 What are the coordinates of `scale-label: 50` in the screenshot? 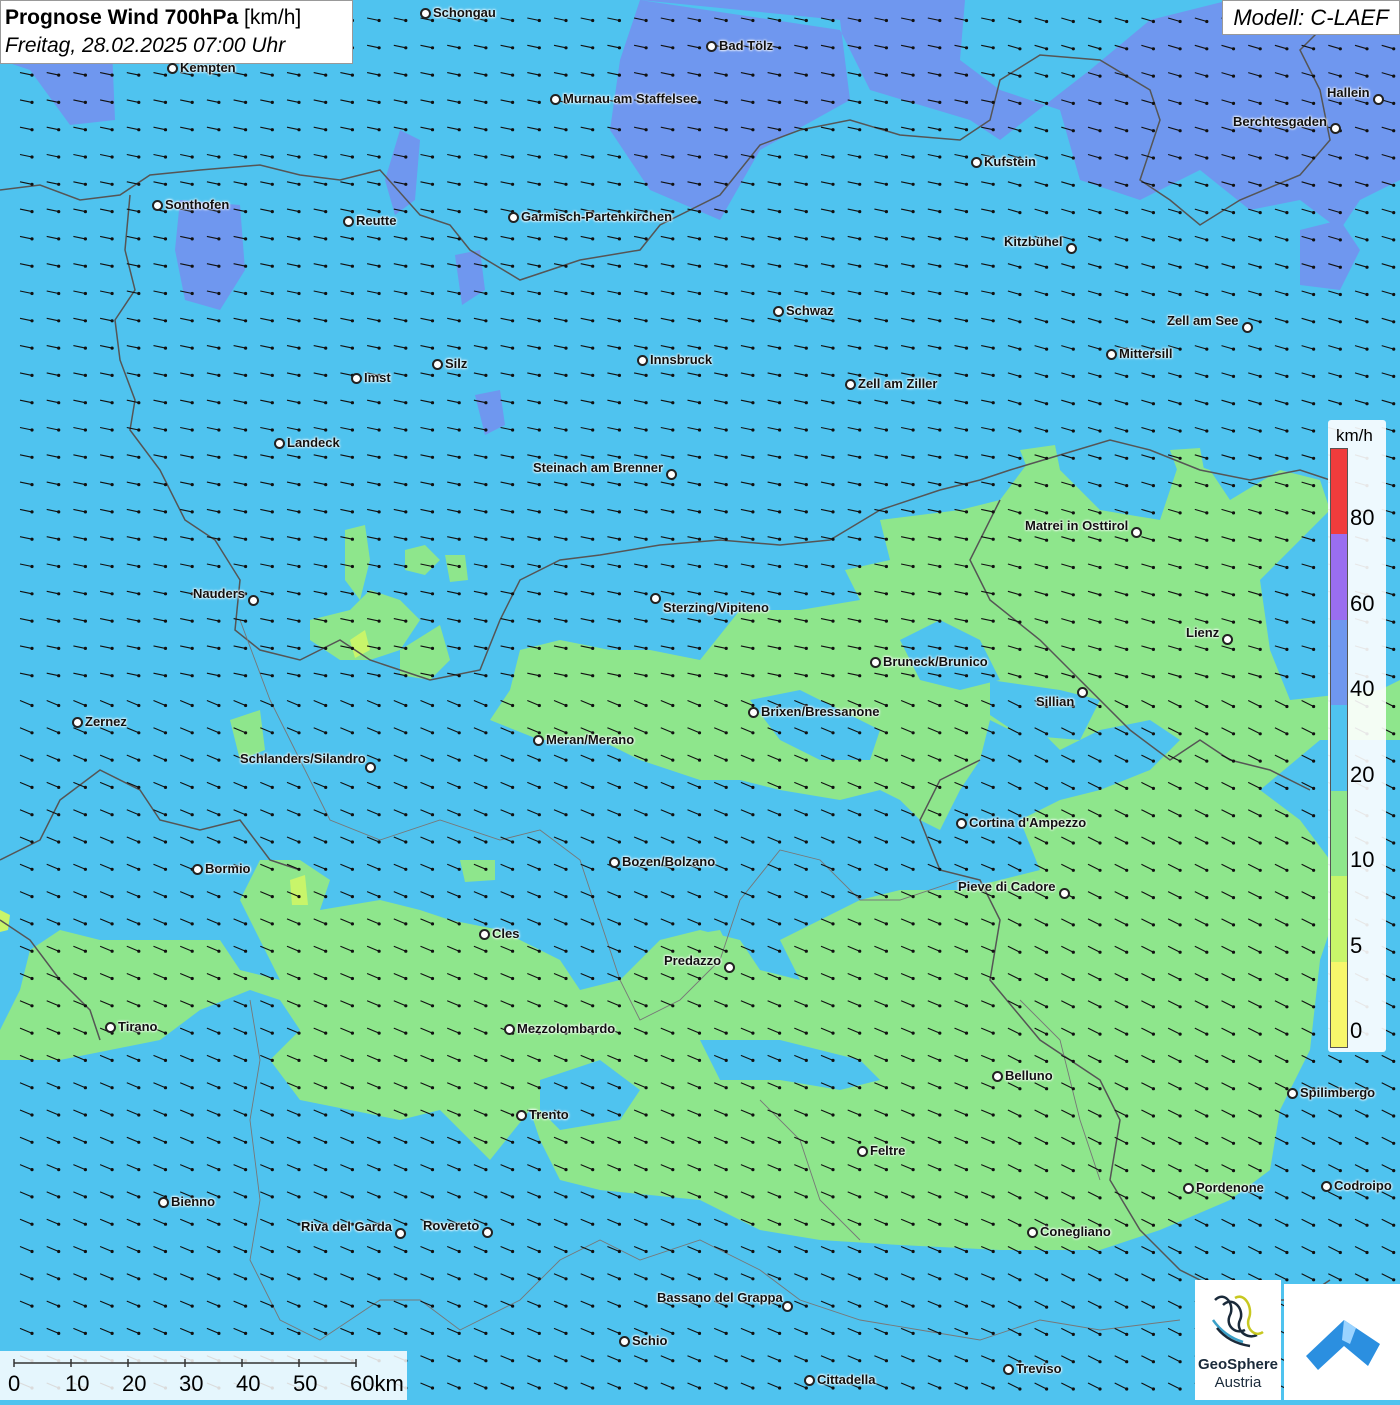 It's located at (305, 1384).